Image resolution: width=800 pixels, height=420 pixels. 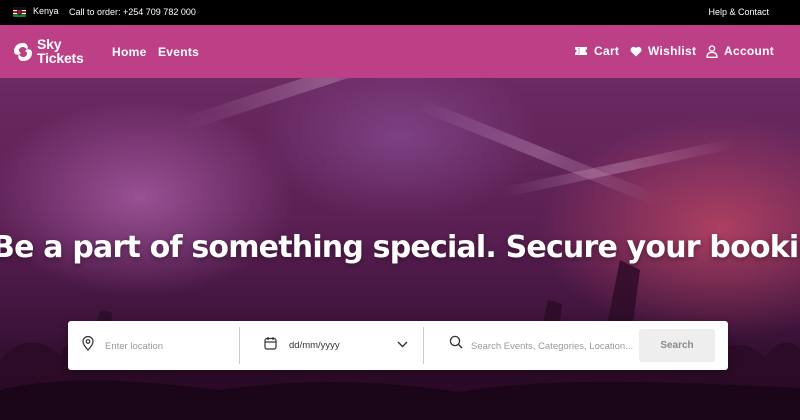 What do you see at coordinates (738, 12) in the screenshot?
I see `help-contact-link: Help & Contact` at bounding box center [738, 12].